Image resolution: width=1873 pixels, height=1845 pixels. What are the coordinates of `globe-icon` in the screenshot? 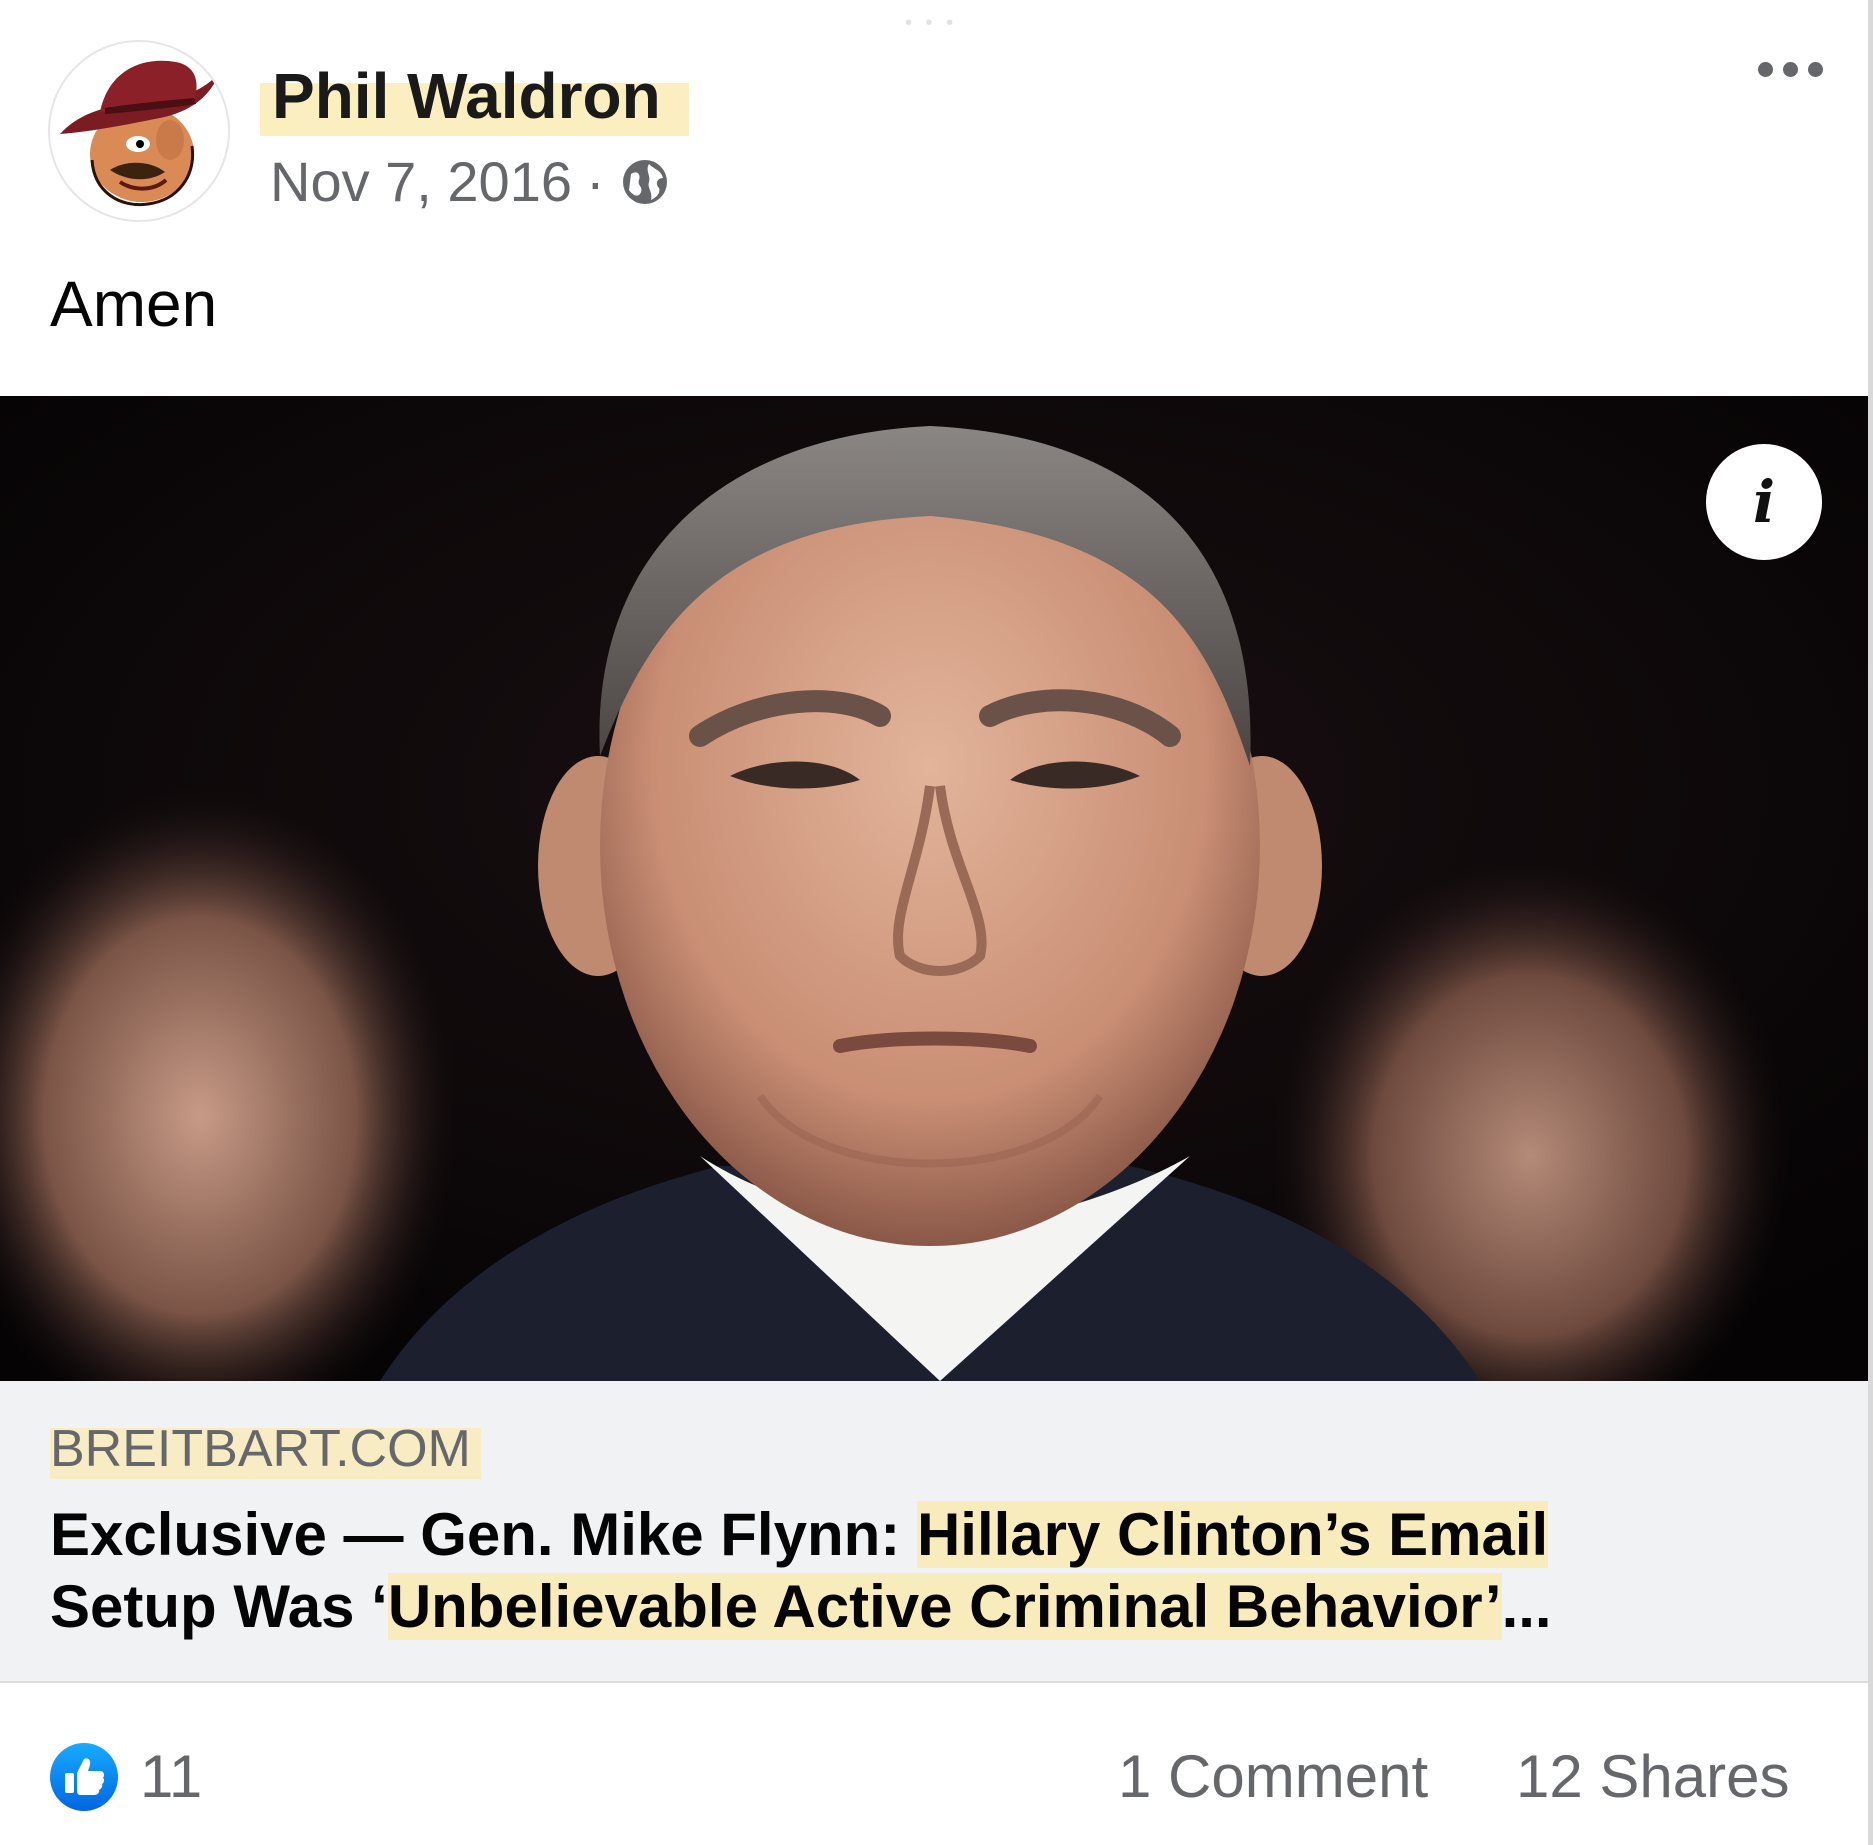 It's located at (644, 182).